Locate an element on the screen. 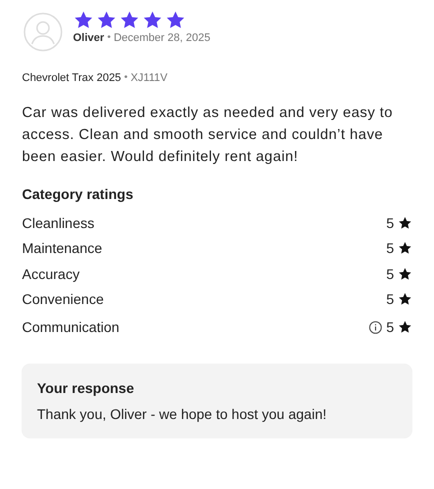 The image size is (434, 489). license-plate: XJ111V is located at coordinates (149, 78).